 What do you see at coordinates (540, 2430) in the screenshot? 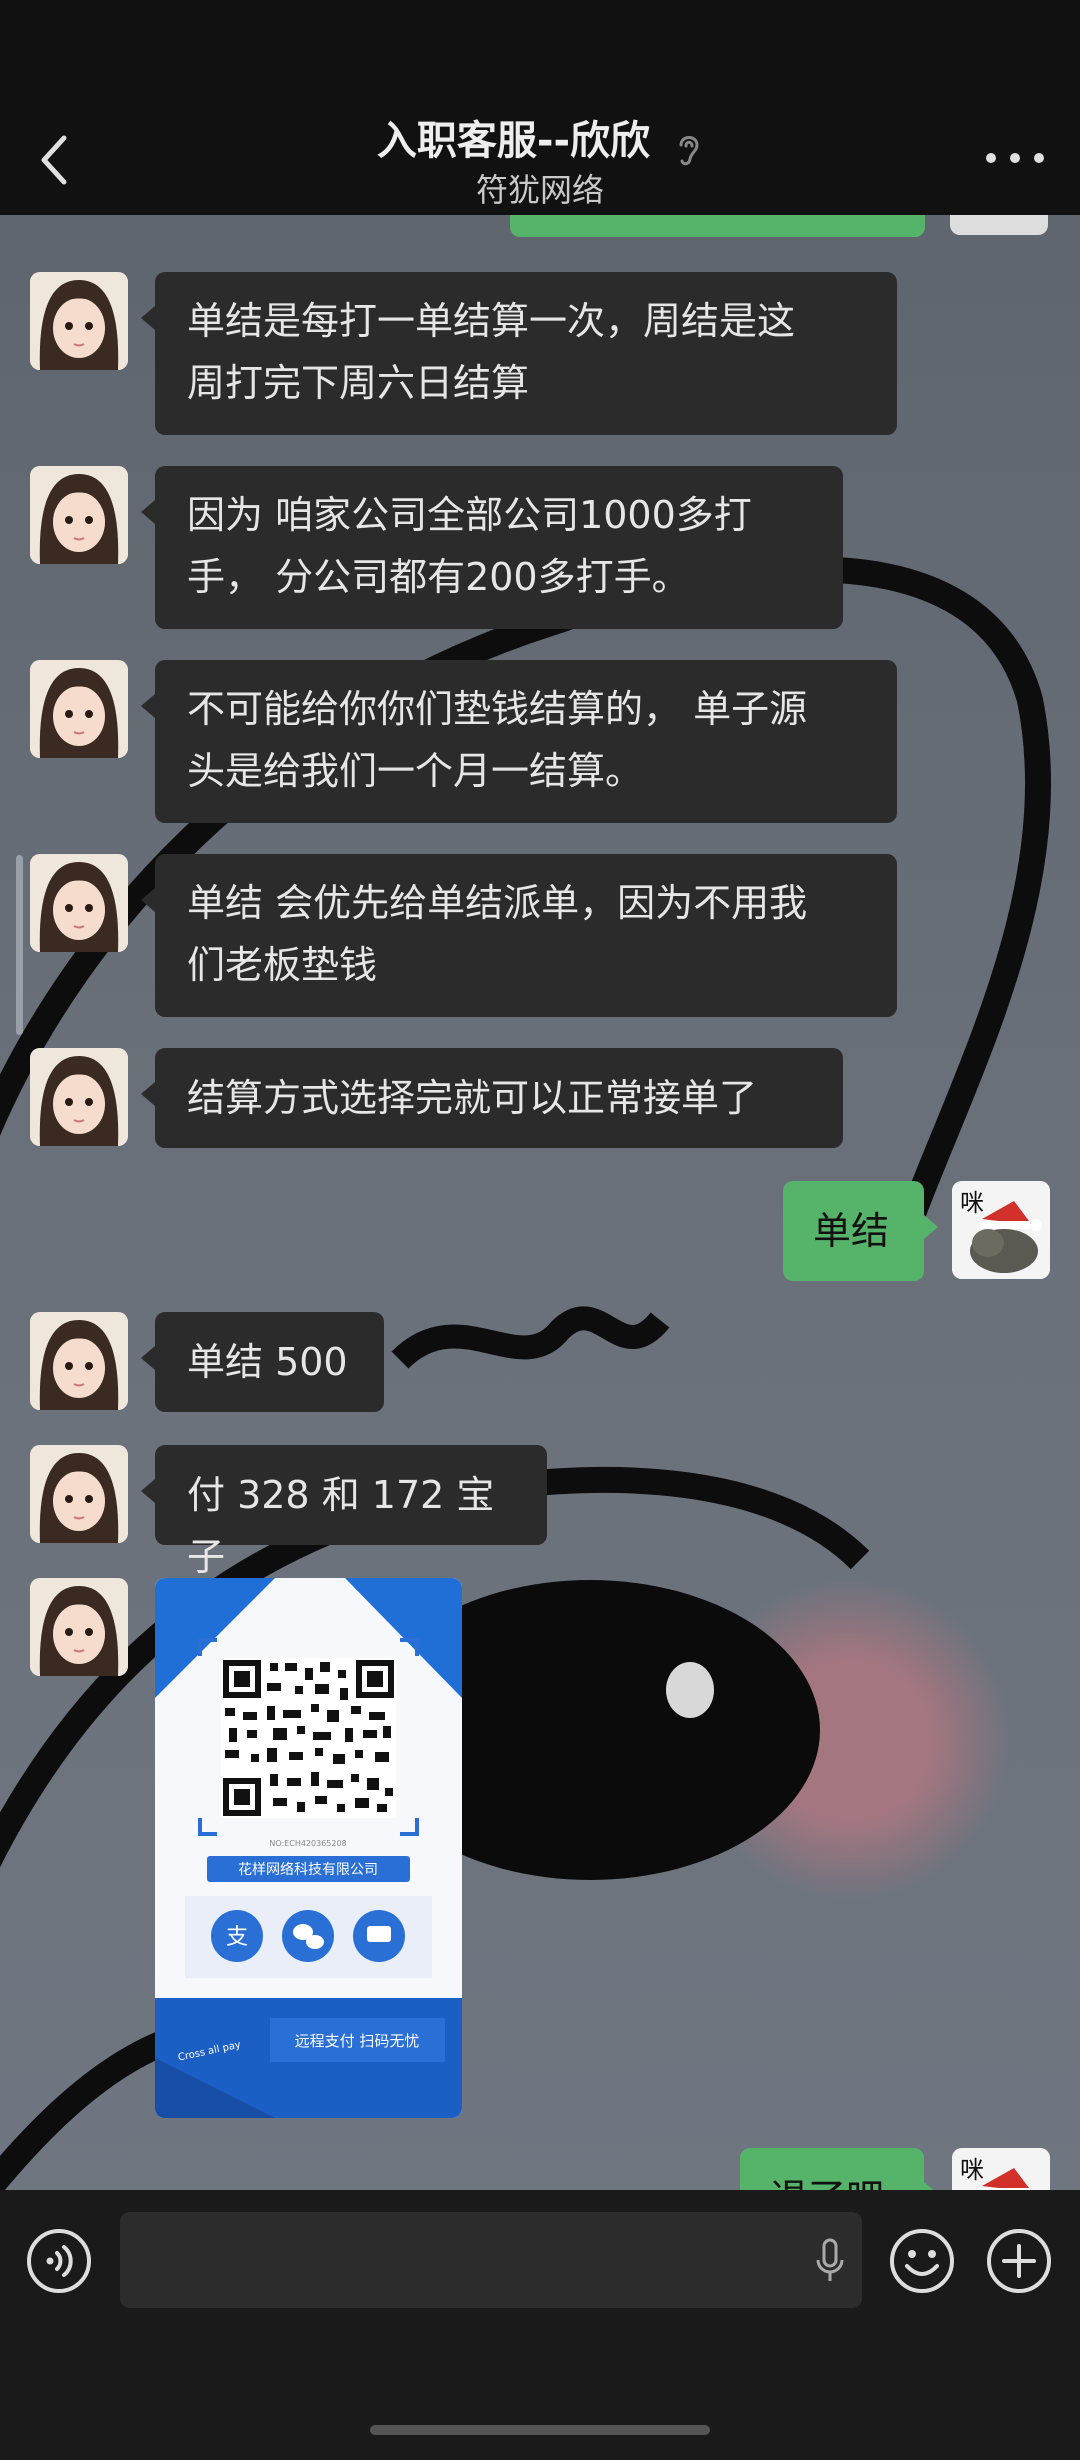
I see `home-indicator` at bounding box center [540, 2430].